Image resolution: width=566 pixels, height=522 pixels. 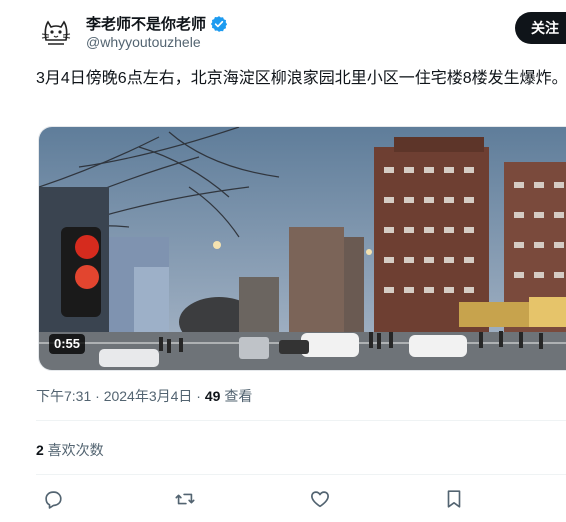 I want to click on cat-avatar-icon, so click(x=56, y=32).